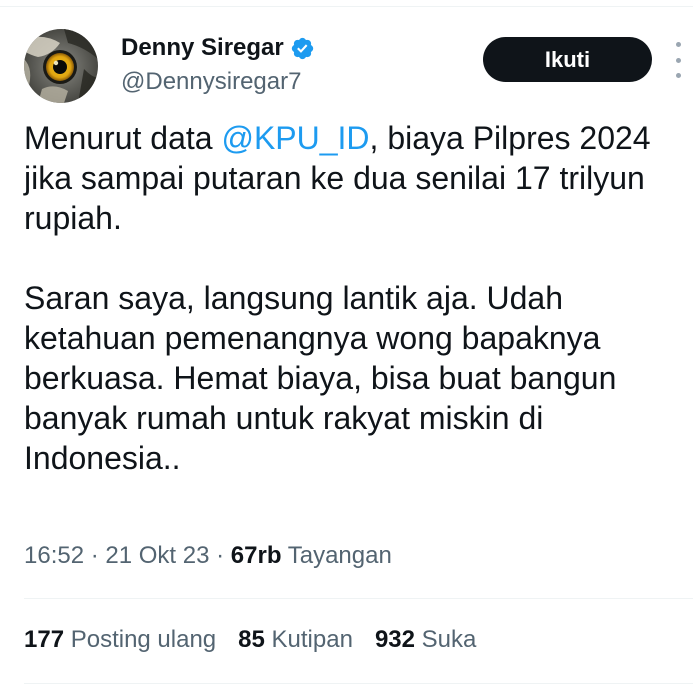 The image size is (693, 687). What do you see at coordinates (567, 59) in the screenshot?
I see `follow-button: Ikuti` at bounding box center [567, 59].